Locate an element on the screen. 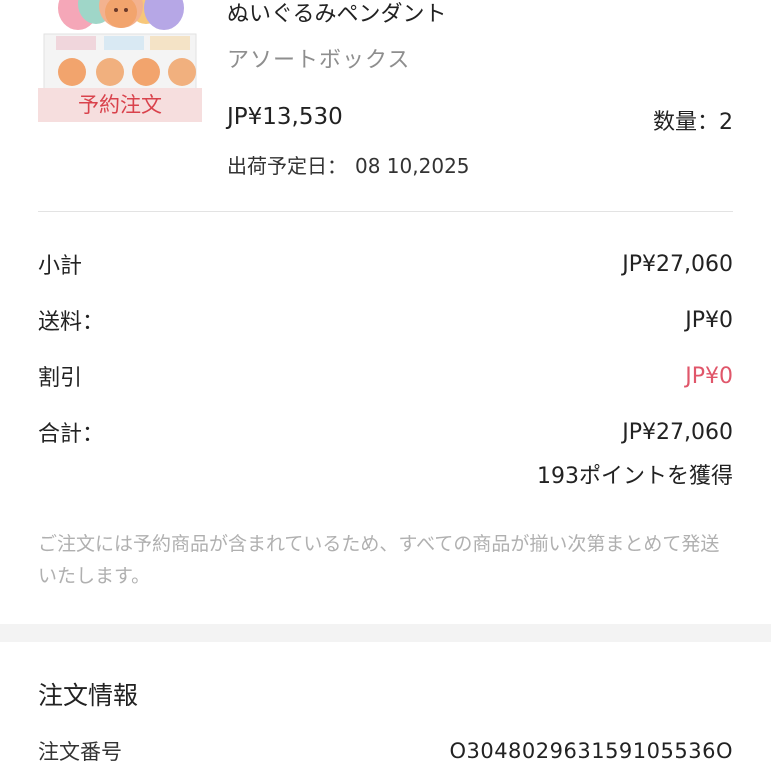  subtotal-value: JP¥27,060 is located at coordinates (677, 264).